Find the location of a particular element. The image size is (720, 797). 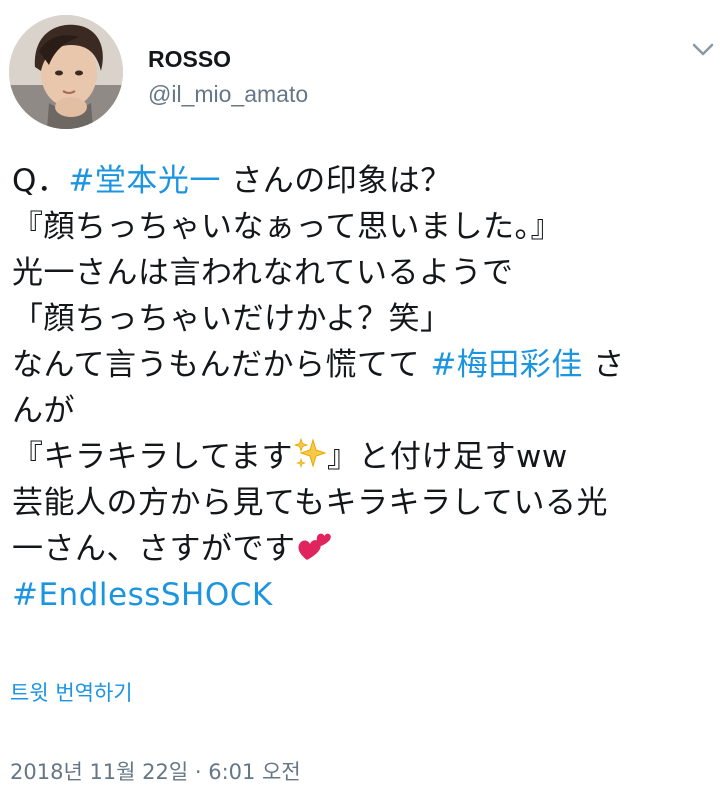

tweet-text-segment: 』と付け足すww is located at coordinates (447, 457).